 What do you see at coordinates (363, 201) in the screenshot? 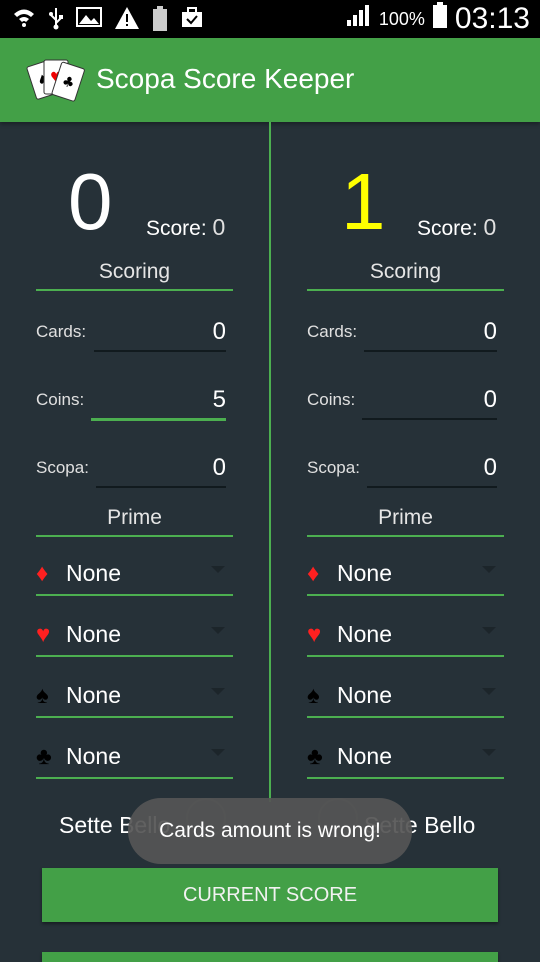
I see `player-2-total-score: 1` at bounding box center [363, 201].